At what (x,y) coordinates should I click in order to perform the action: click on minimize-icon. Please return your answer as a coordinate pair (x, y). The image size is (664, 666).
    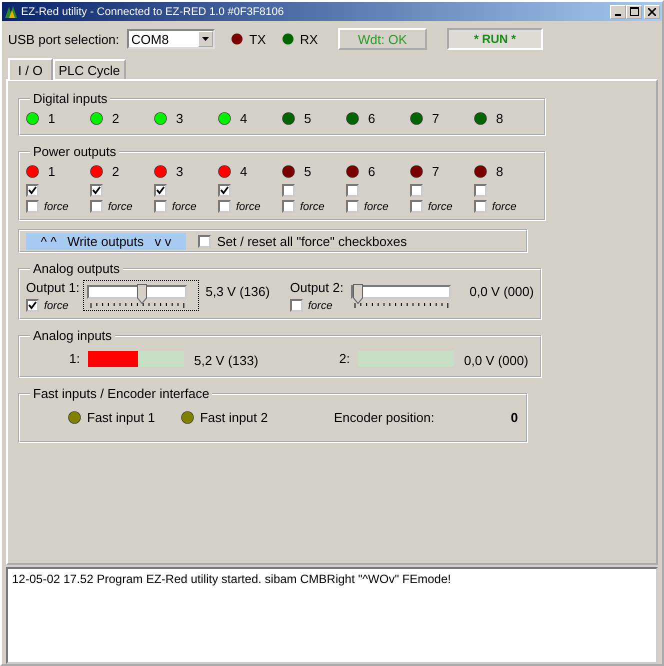
    Looking at the image, I should click on (618, 15).